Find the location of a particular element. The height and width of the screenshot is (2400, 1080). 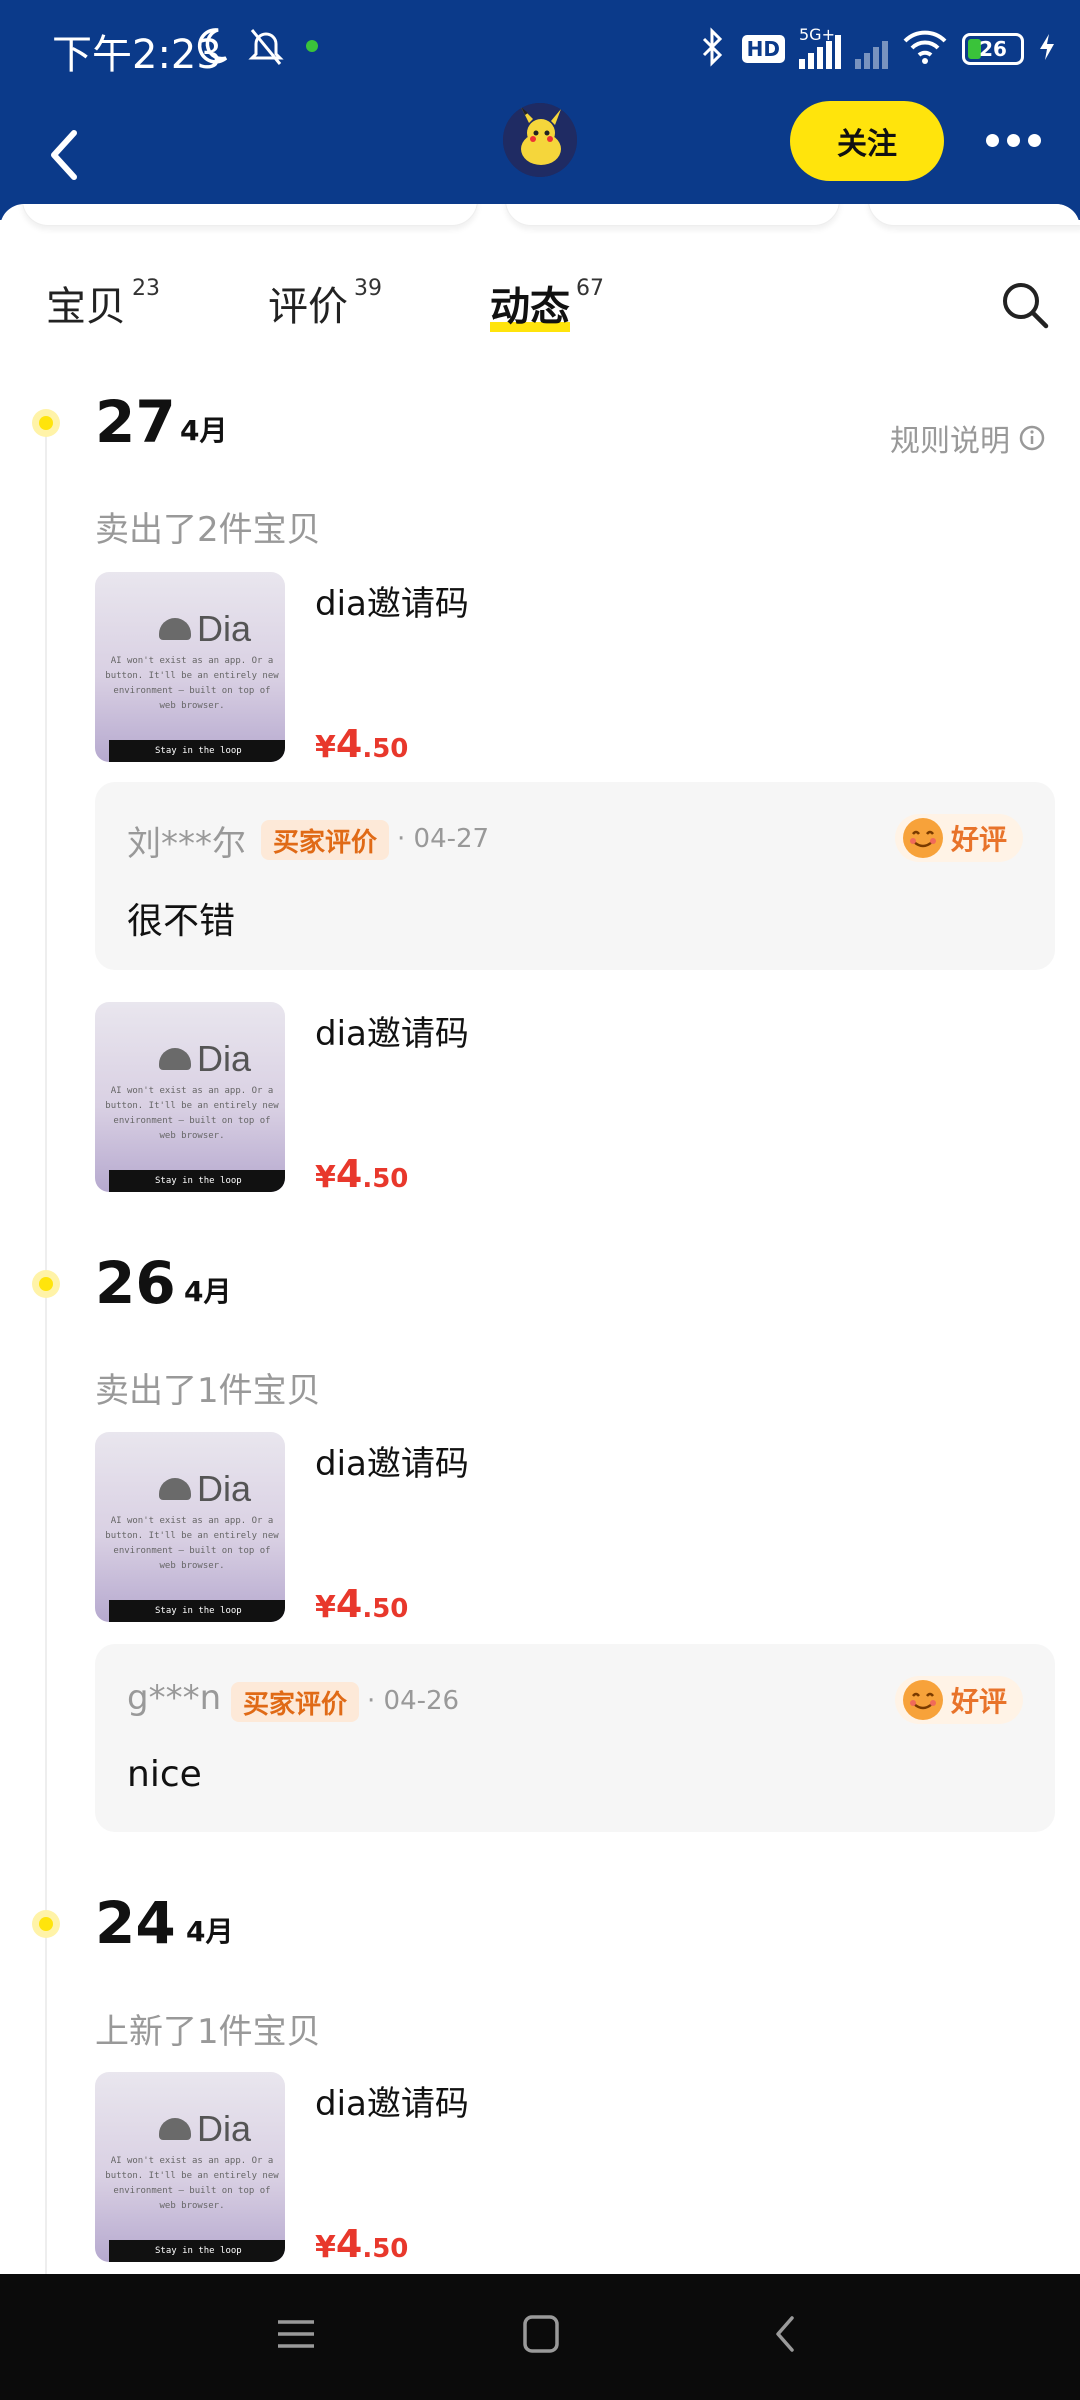

activity-summary: 卖出了1件宝贝 is located at coordinates (208, 1391).